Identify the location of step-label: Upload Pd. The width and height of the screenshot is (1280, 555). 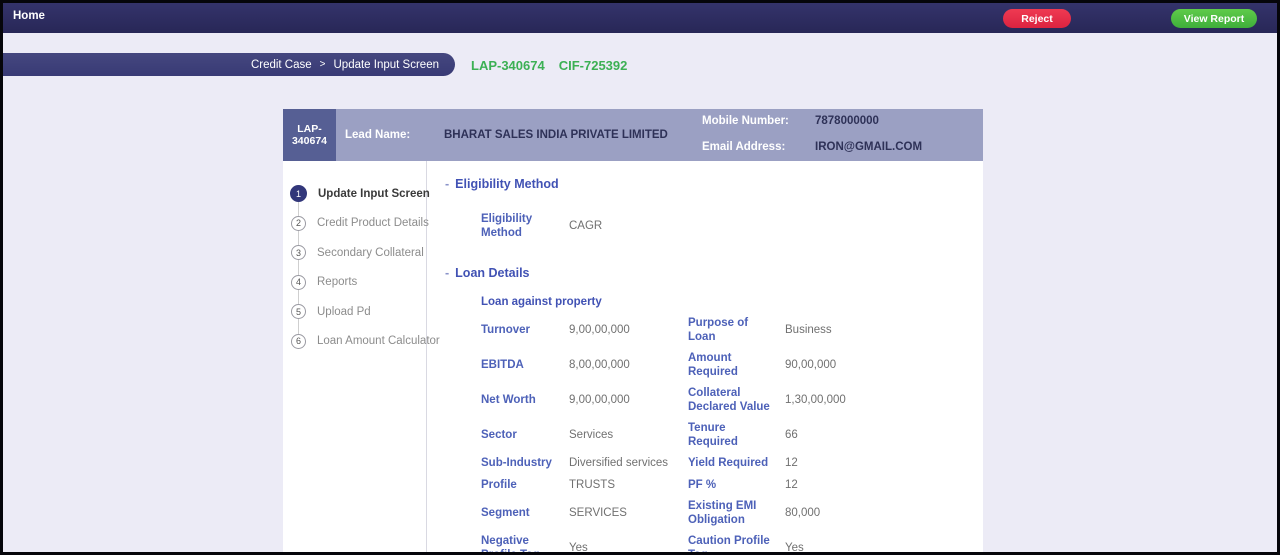
(344, 311).